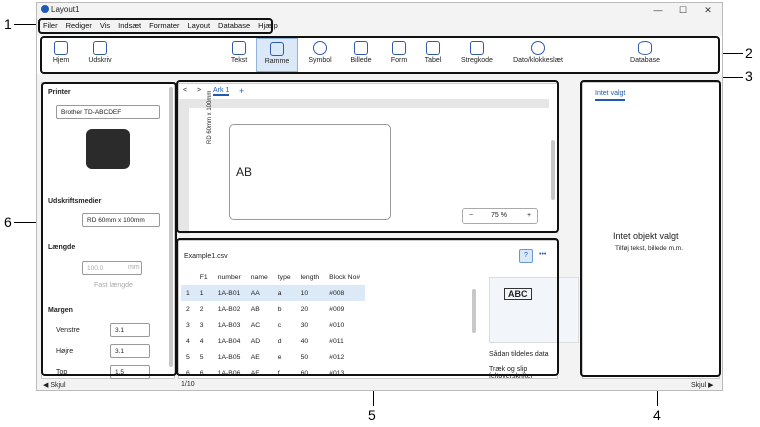  What do you see at coordinates (188, 384) in the screenshot?
I see `record-page-indicator: 1/10` at bounding box center [188, 384].